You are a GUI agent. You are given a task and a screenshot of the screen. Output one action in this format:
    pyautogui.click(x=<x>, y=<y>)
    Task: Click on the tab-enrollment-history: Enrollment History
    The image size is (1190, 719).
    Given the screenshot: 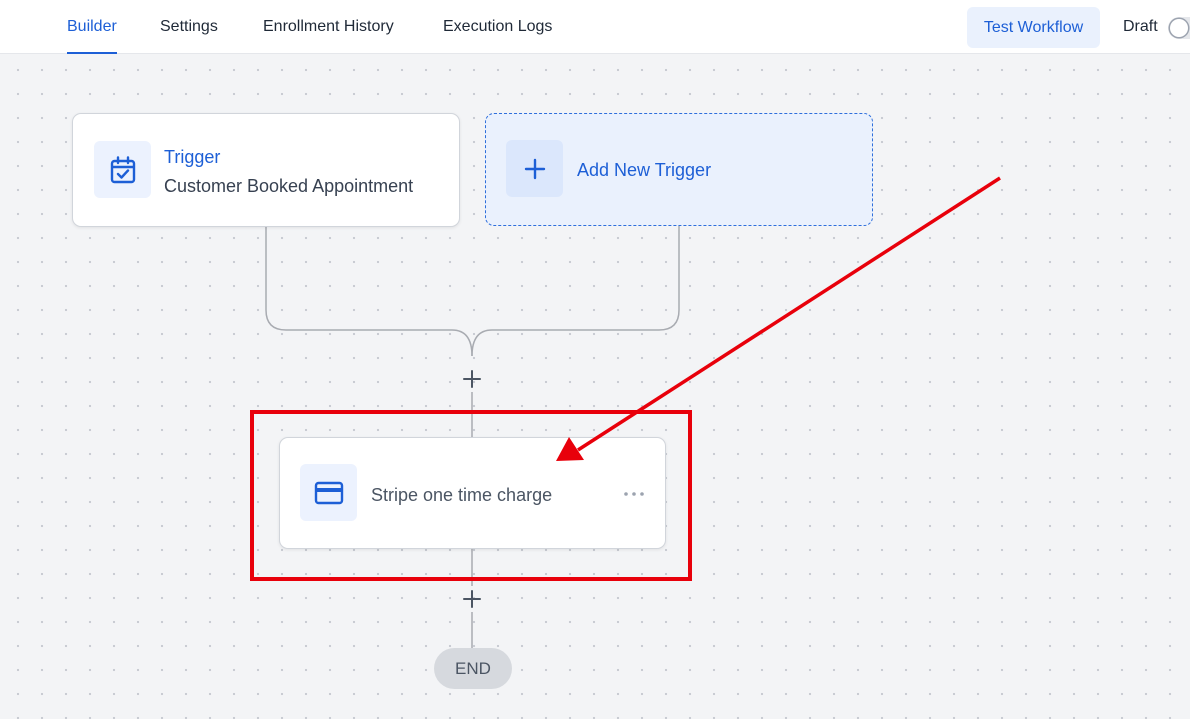 What is the action you would take?
    pyautogui.click(x=328, y=27)
    